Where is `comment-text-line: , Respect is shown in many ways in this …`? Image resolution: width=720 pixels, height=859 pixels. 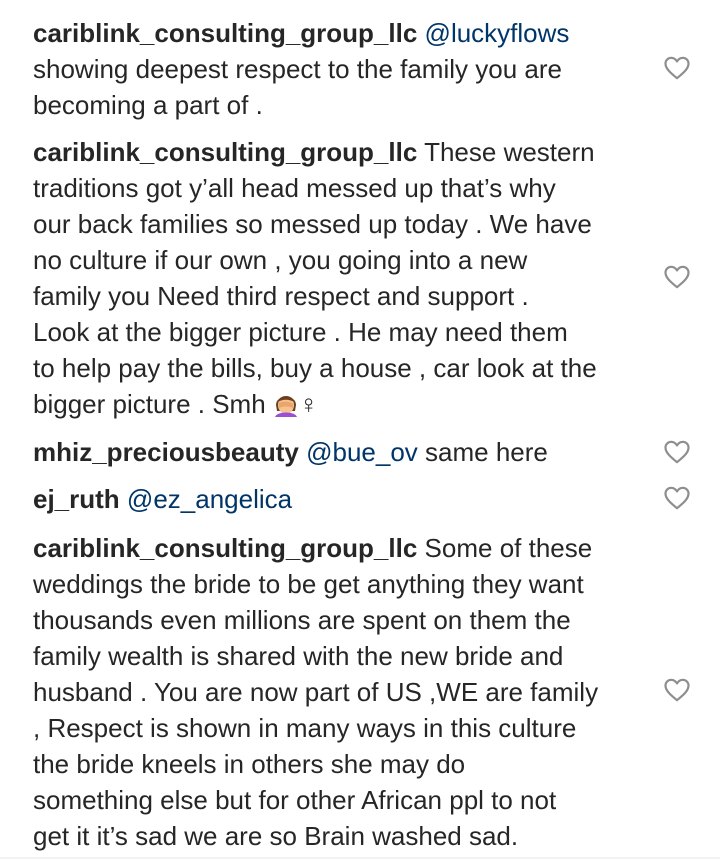 comment-text-line: , Respect is shown in many ways in this … is located at coordinates (305, 728).